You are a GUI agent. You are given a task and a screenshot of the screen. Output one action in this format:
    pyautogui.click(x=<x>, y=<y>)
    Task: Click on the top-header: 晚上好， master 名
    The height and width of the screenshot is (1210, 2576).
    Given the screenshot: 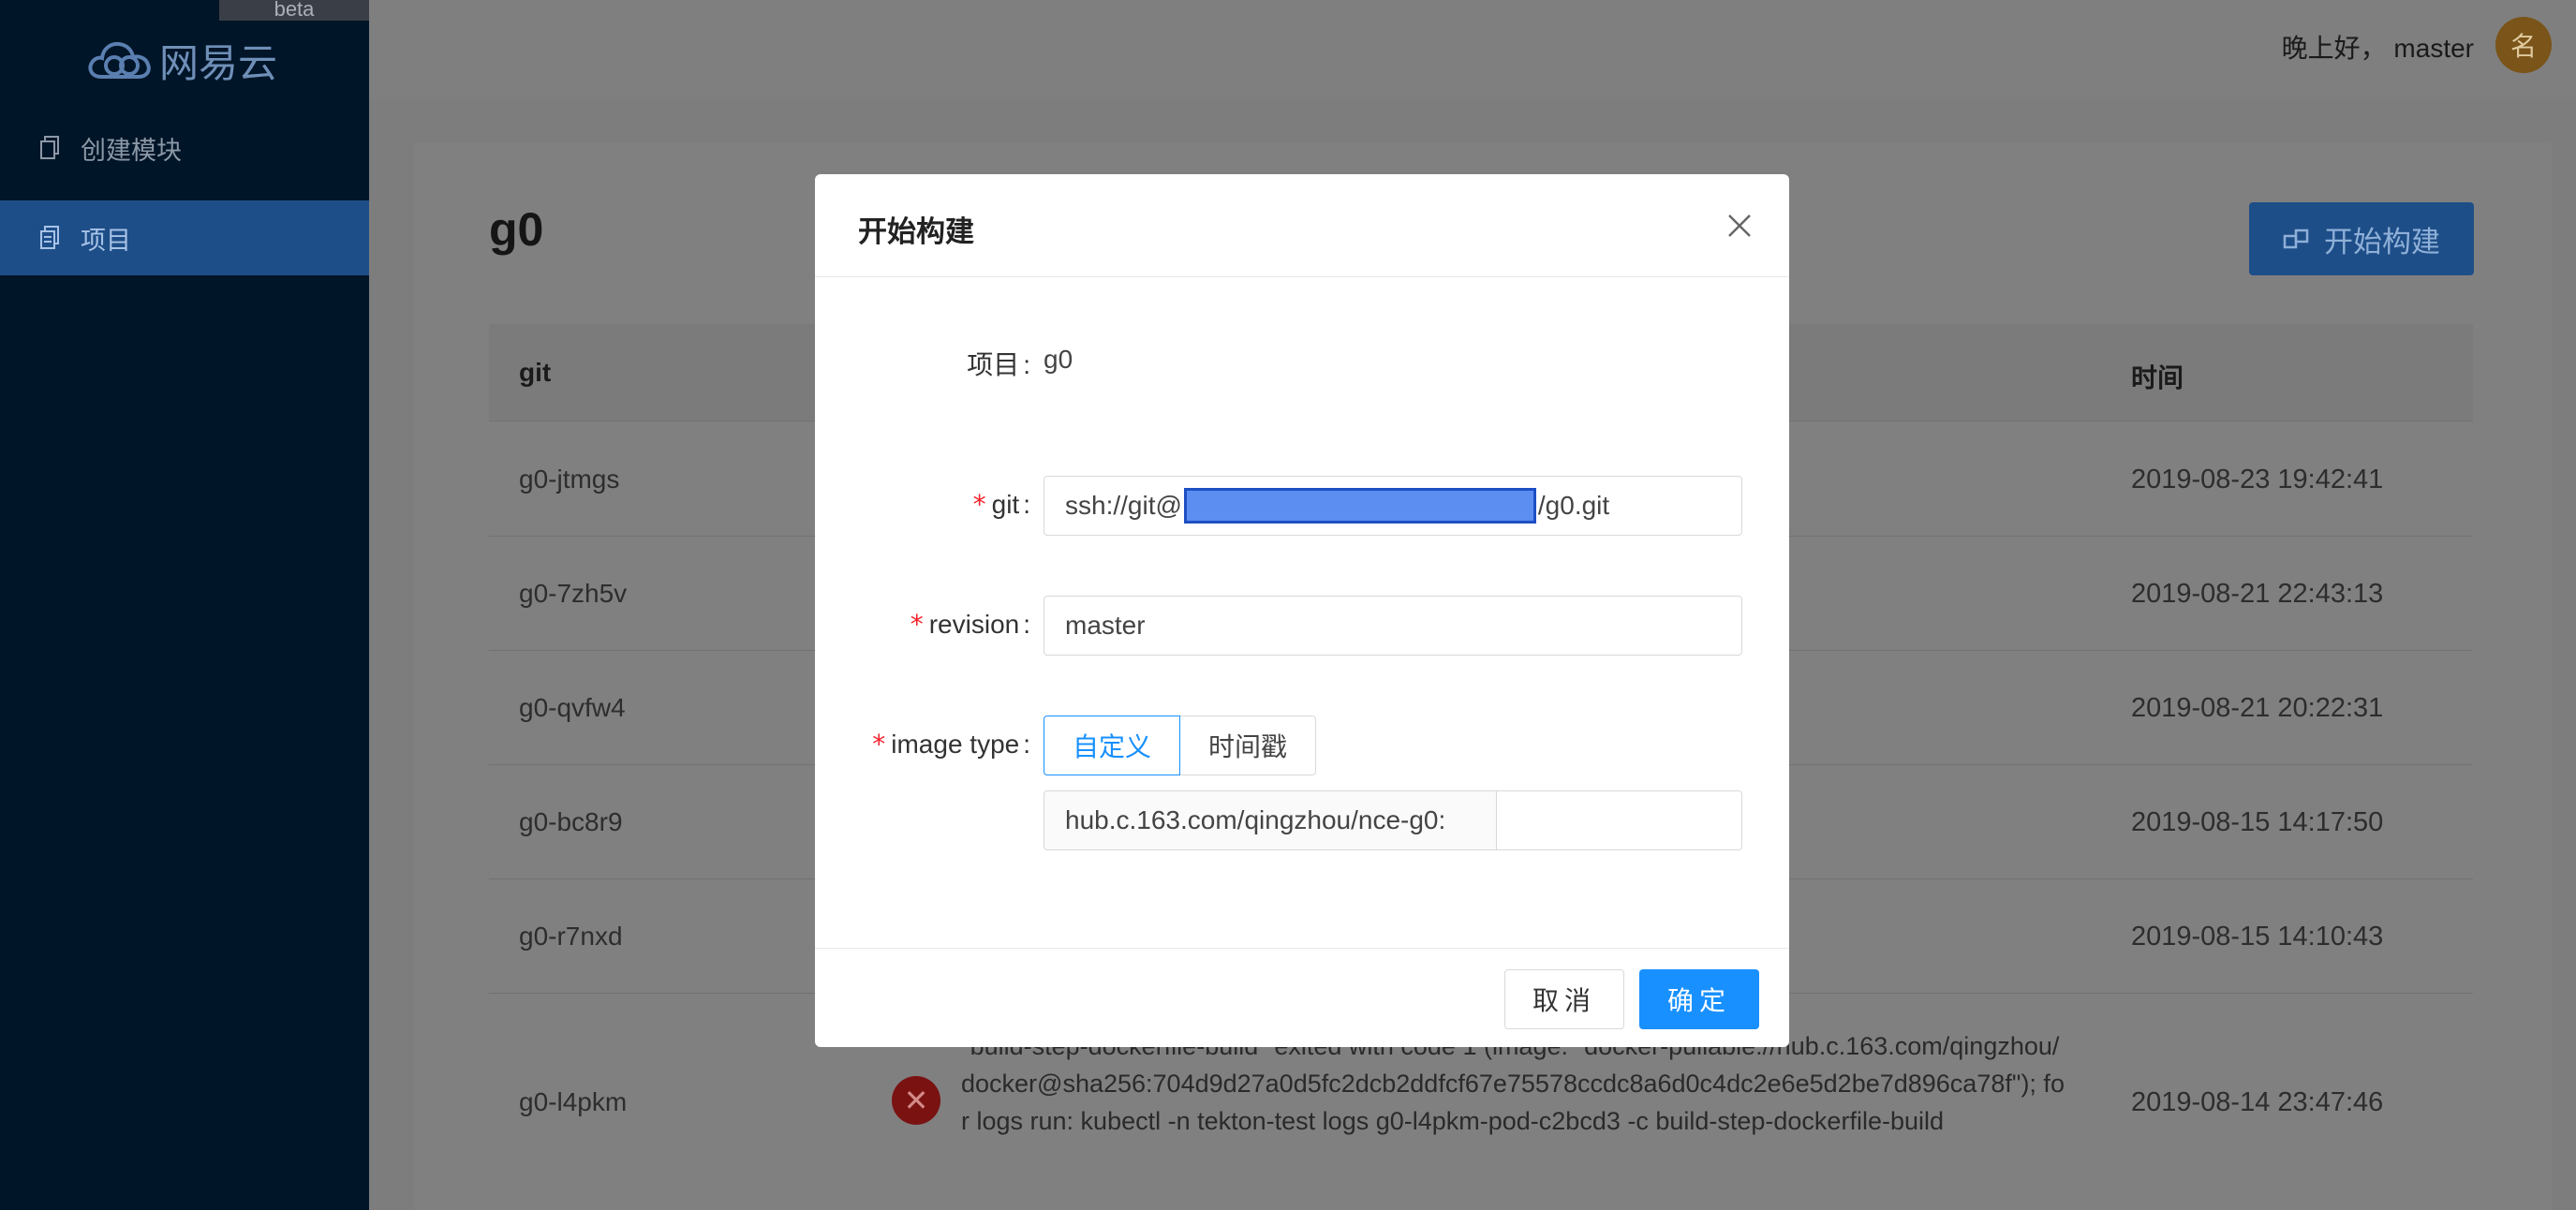 What is the action you would take?
    pyautogui.click(x=1472, y=49)
    